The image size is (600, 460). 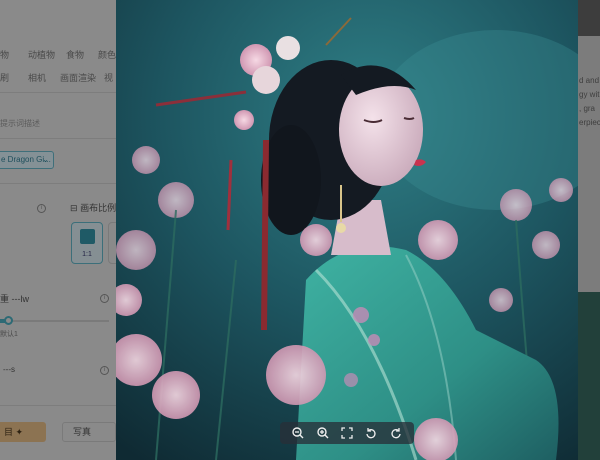 What do you see at coordinates (98, 208) in the screenshot?
I see `aspect-ratio-title: 画布比例` at bounding box center [98, 208].